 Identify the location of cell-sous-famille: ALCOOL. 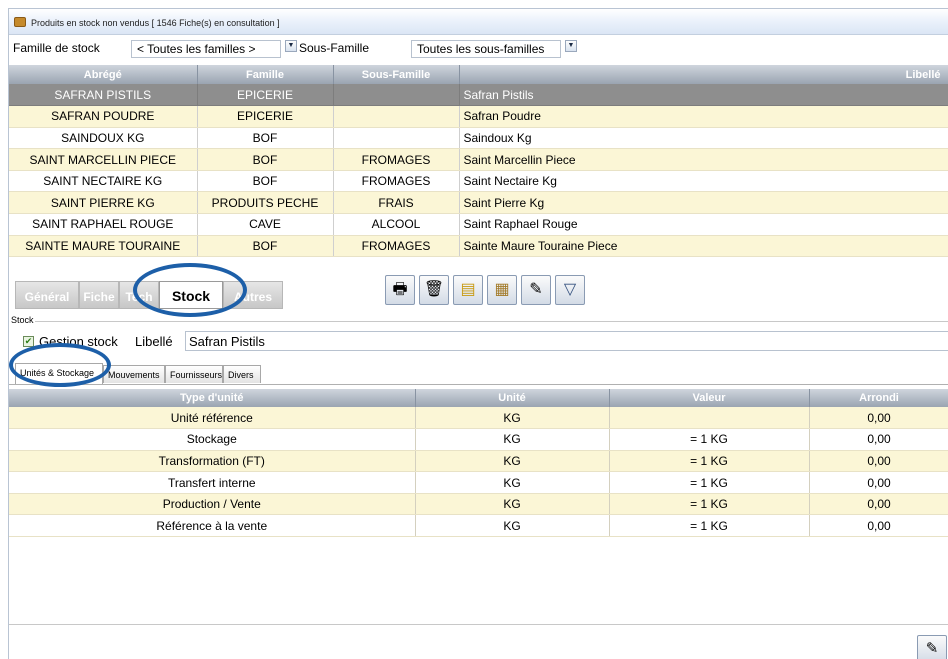
(396, 224).